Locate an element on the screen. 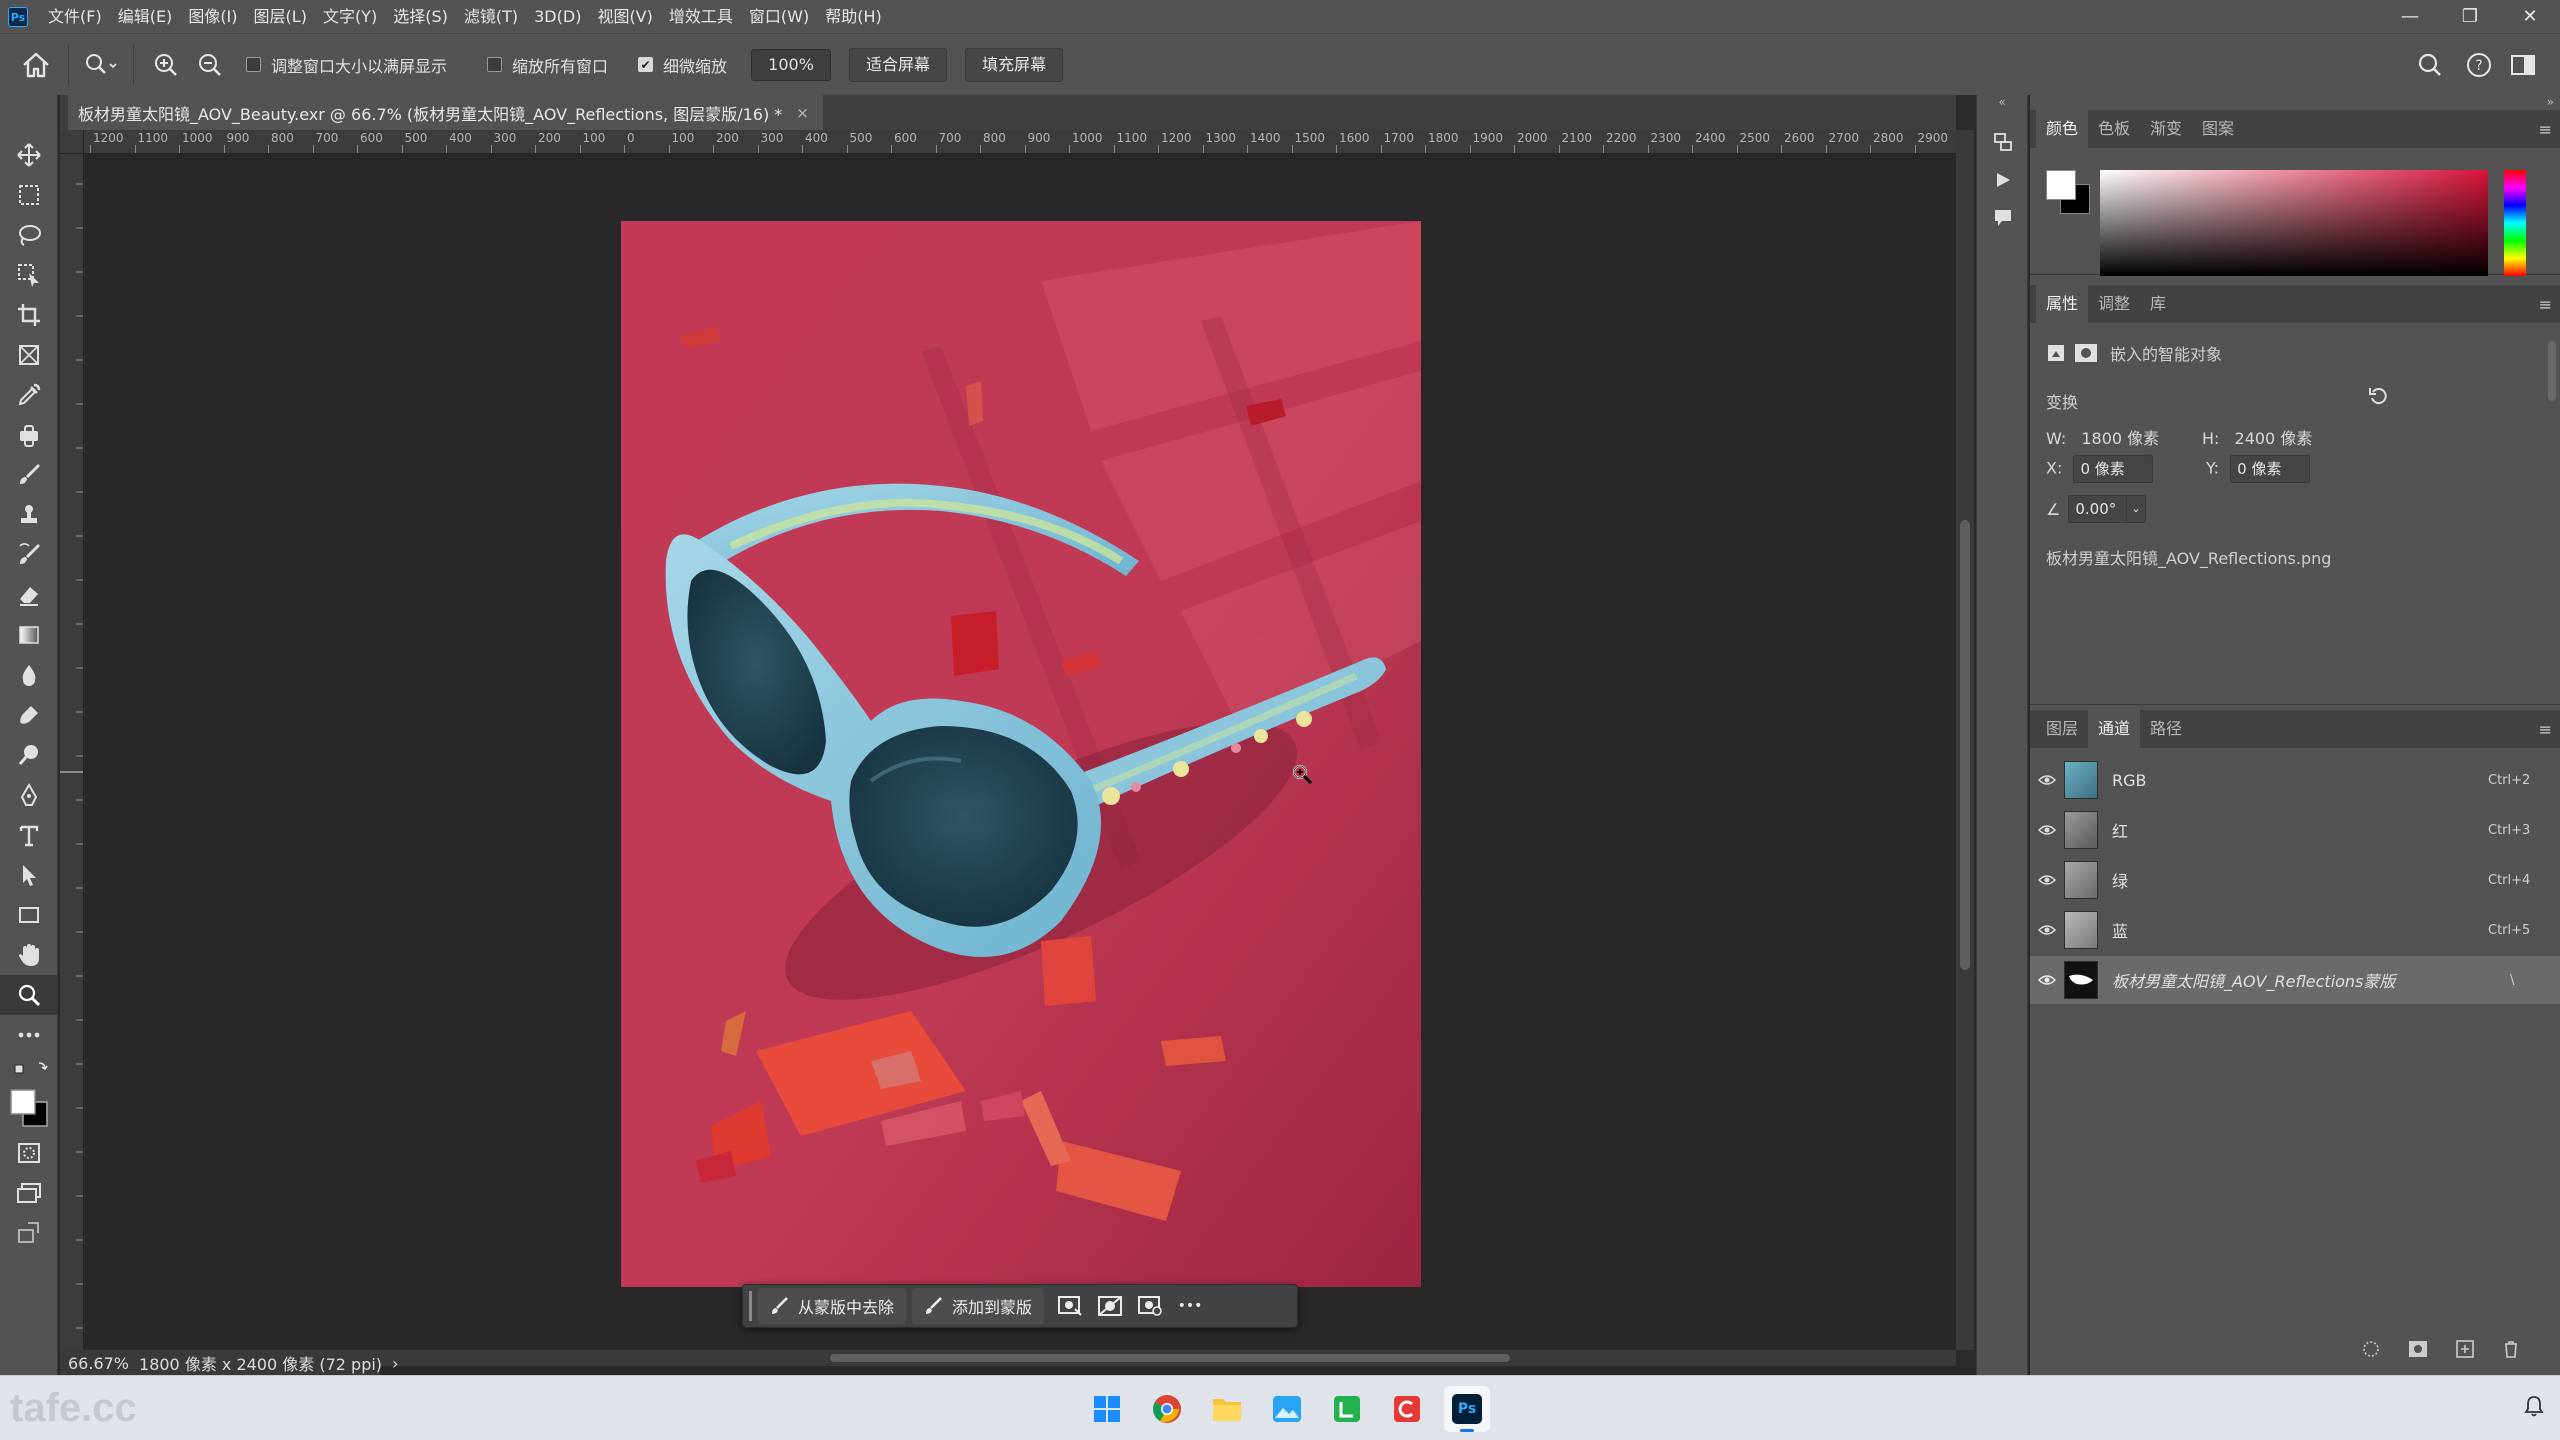  properties-scroll-thumb is located at coordinates (2552, 371).